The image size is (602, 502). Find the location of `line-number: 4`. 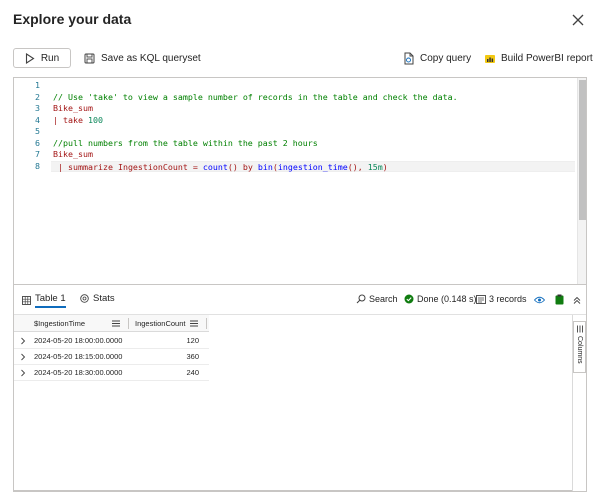

line-number: 4 is located at coordinates (37, 119).